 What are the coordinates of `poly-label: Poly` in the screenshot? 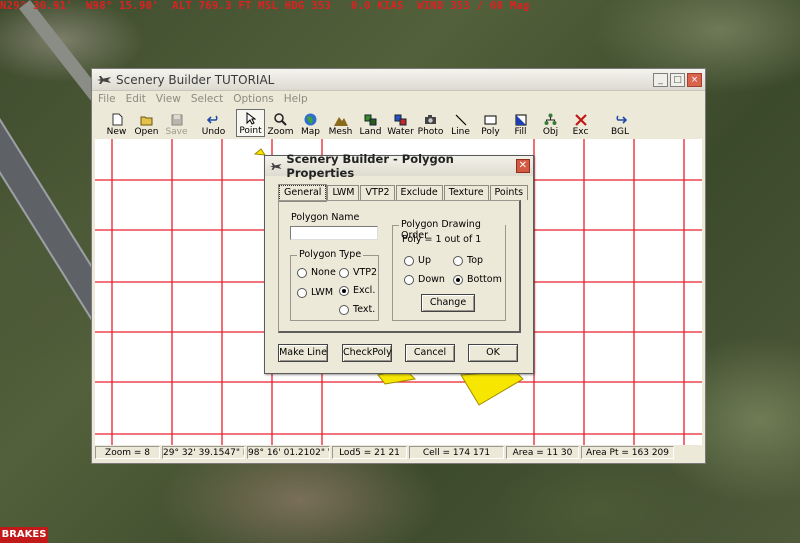 It's located at (490, 132).